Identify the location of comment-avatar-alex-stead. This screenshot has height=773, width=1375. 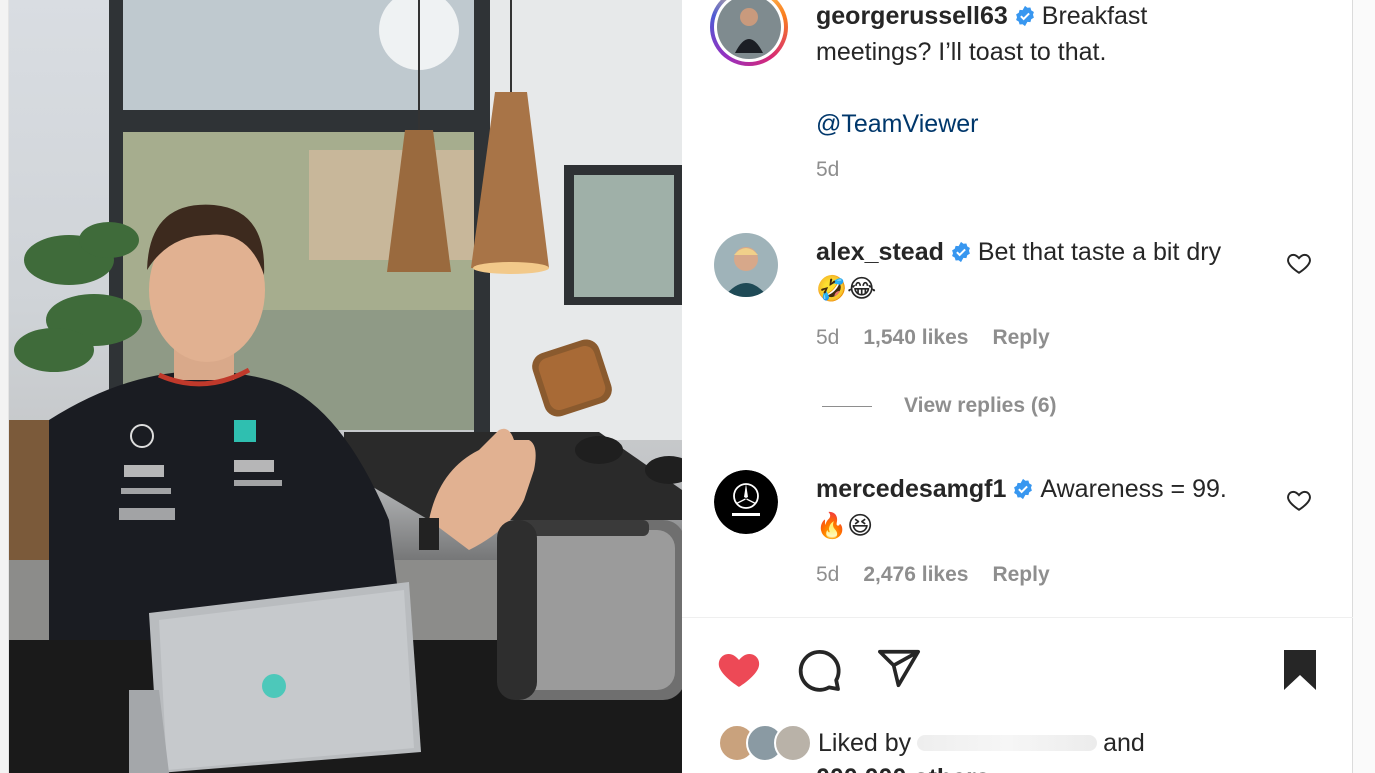
(746, 265).